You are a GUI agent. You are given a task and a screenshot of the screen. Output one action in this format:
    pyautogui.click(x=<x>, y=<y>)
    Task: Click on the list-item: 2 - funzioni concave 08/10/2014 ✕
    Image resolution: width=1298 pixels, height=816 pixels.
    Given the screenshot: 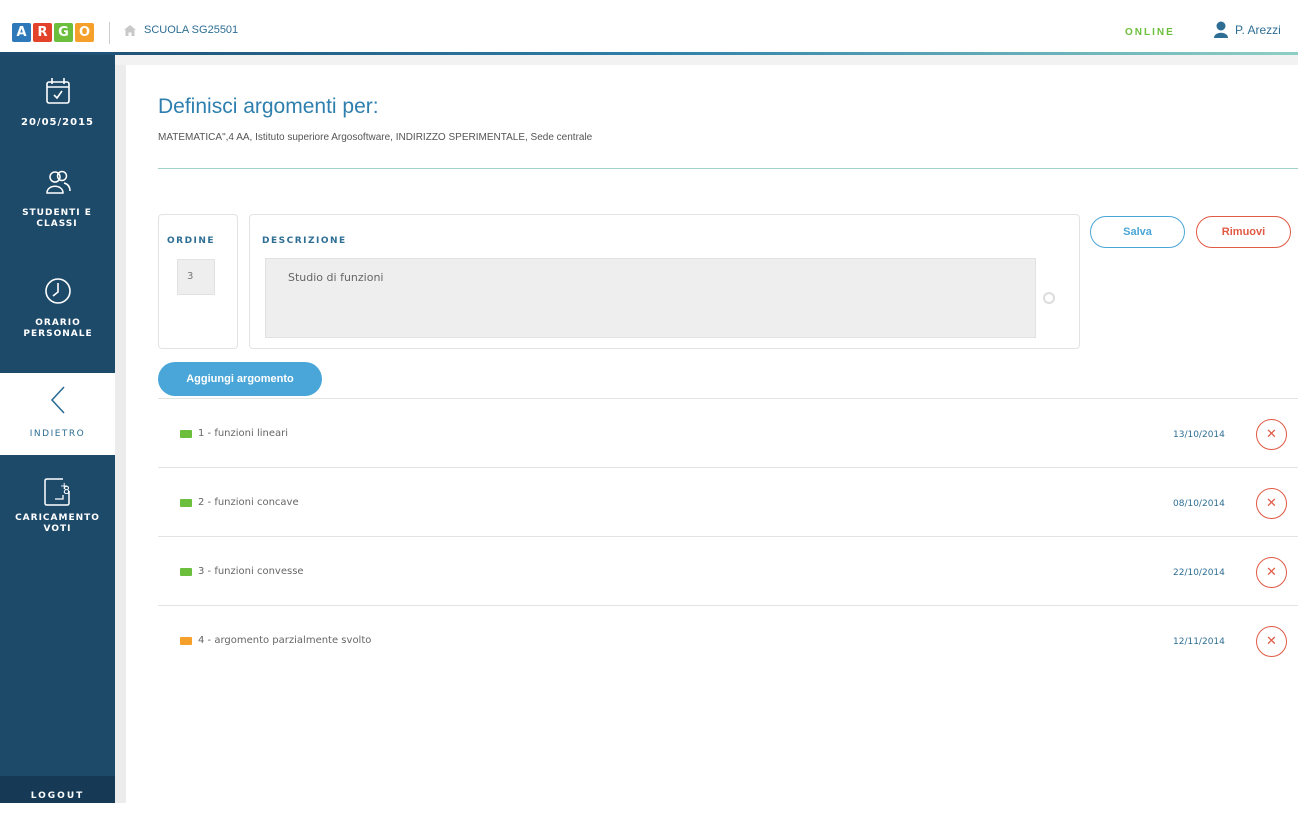 What is the action you would take?
    pyautogui.click(x=728, y=501)
    